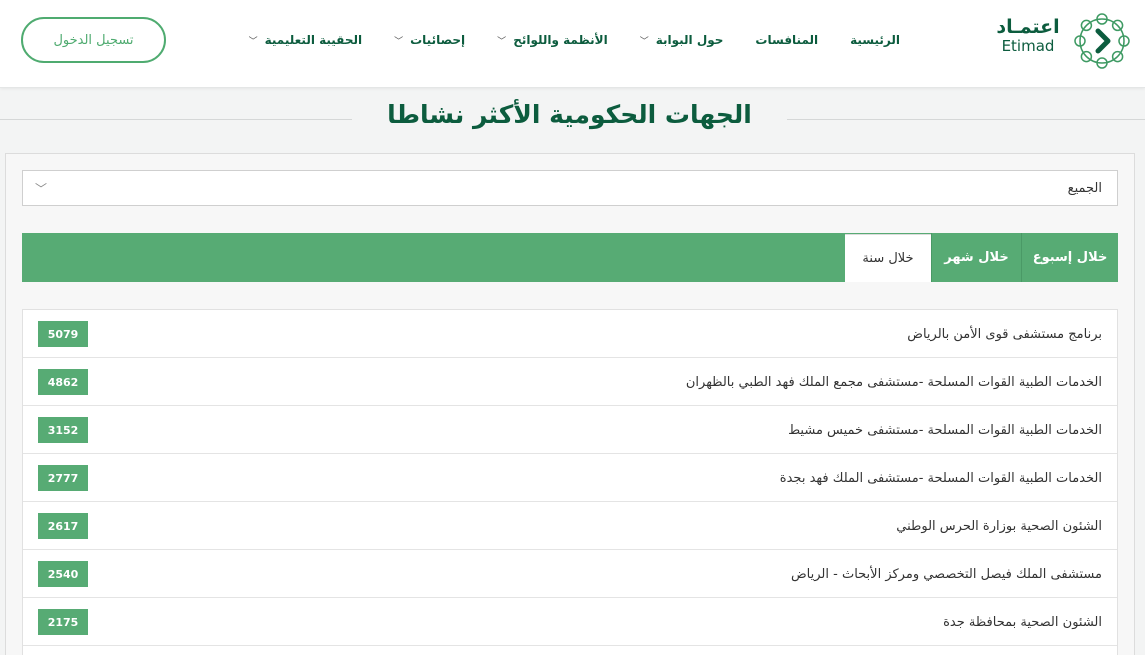 The width and height of the screenshot is (1145, 655). What do you see at coordinates (1028, 27) in the screenshot?
I see `logo-arabic: اعتمـاد` at bounding box center [1028, 27].